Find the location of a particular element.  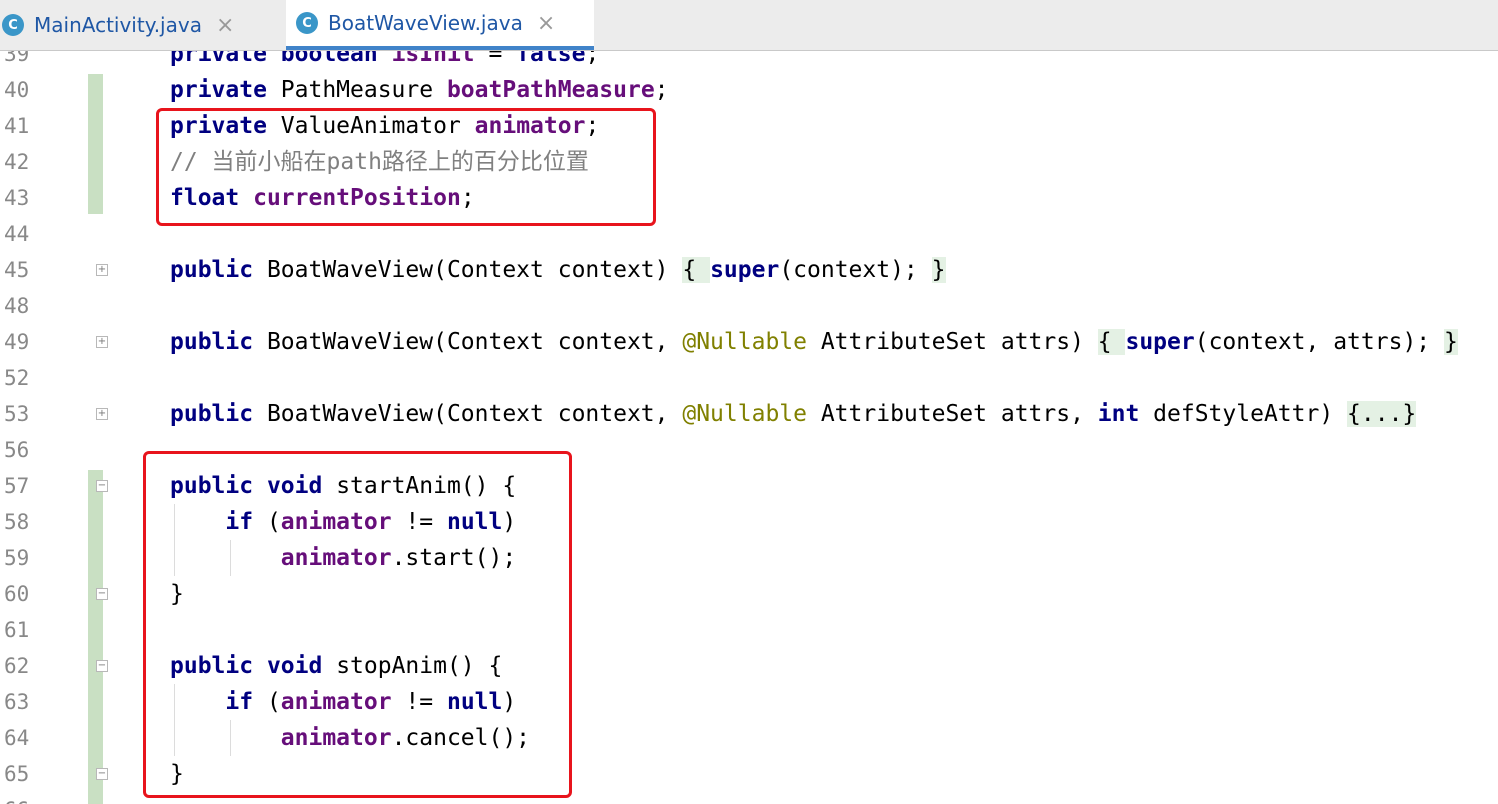

code-token: = is located at coordinates (495, 59).